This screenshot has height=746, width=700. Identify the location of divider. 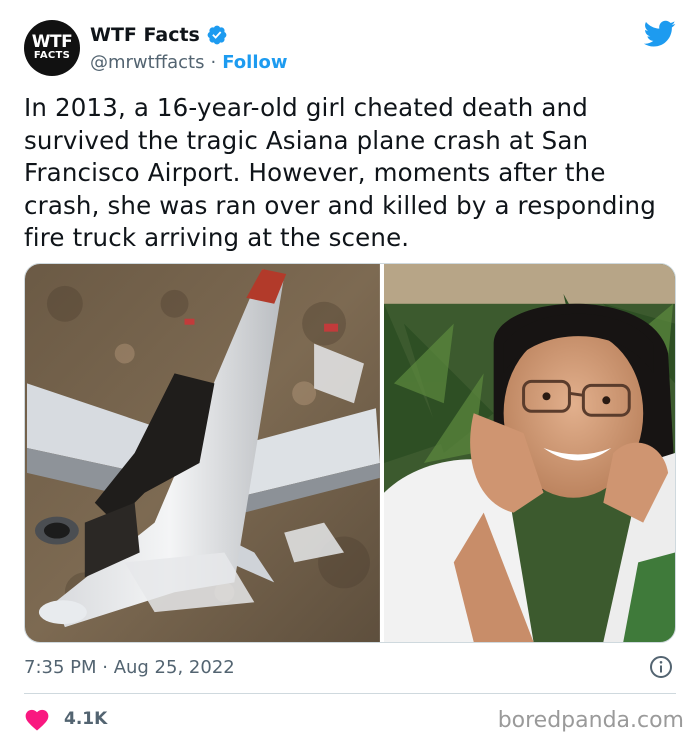
(350, 693).